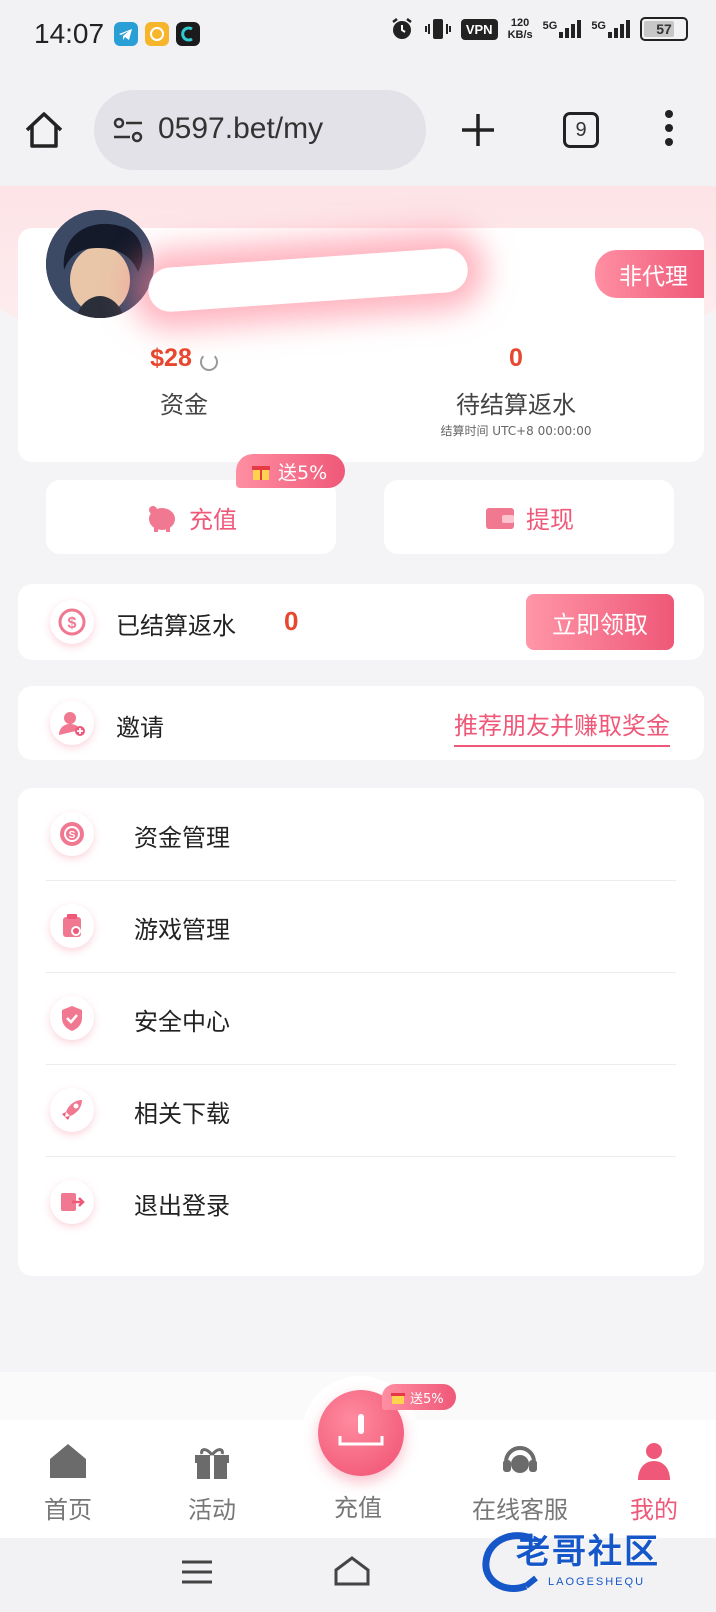  Describe the element at coordinates (516, 358) in the screenshot. I see `pending-rebate-value: 0` at that location.